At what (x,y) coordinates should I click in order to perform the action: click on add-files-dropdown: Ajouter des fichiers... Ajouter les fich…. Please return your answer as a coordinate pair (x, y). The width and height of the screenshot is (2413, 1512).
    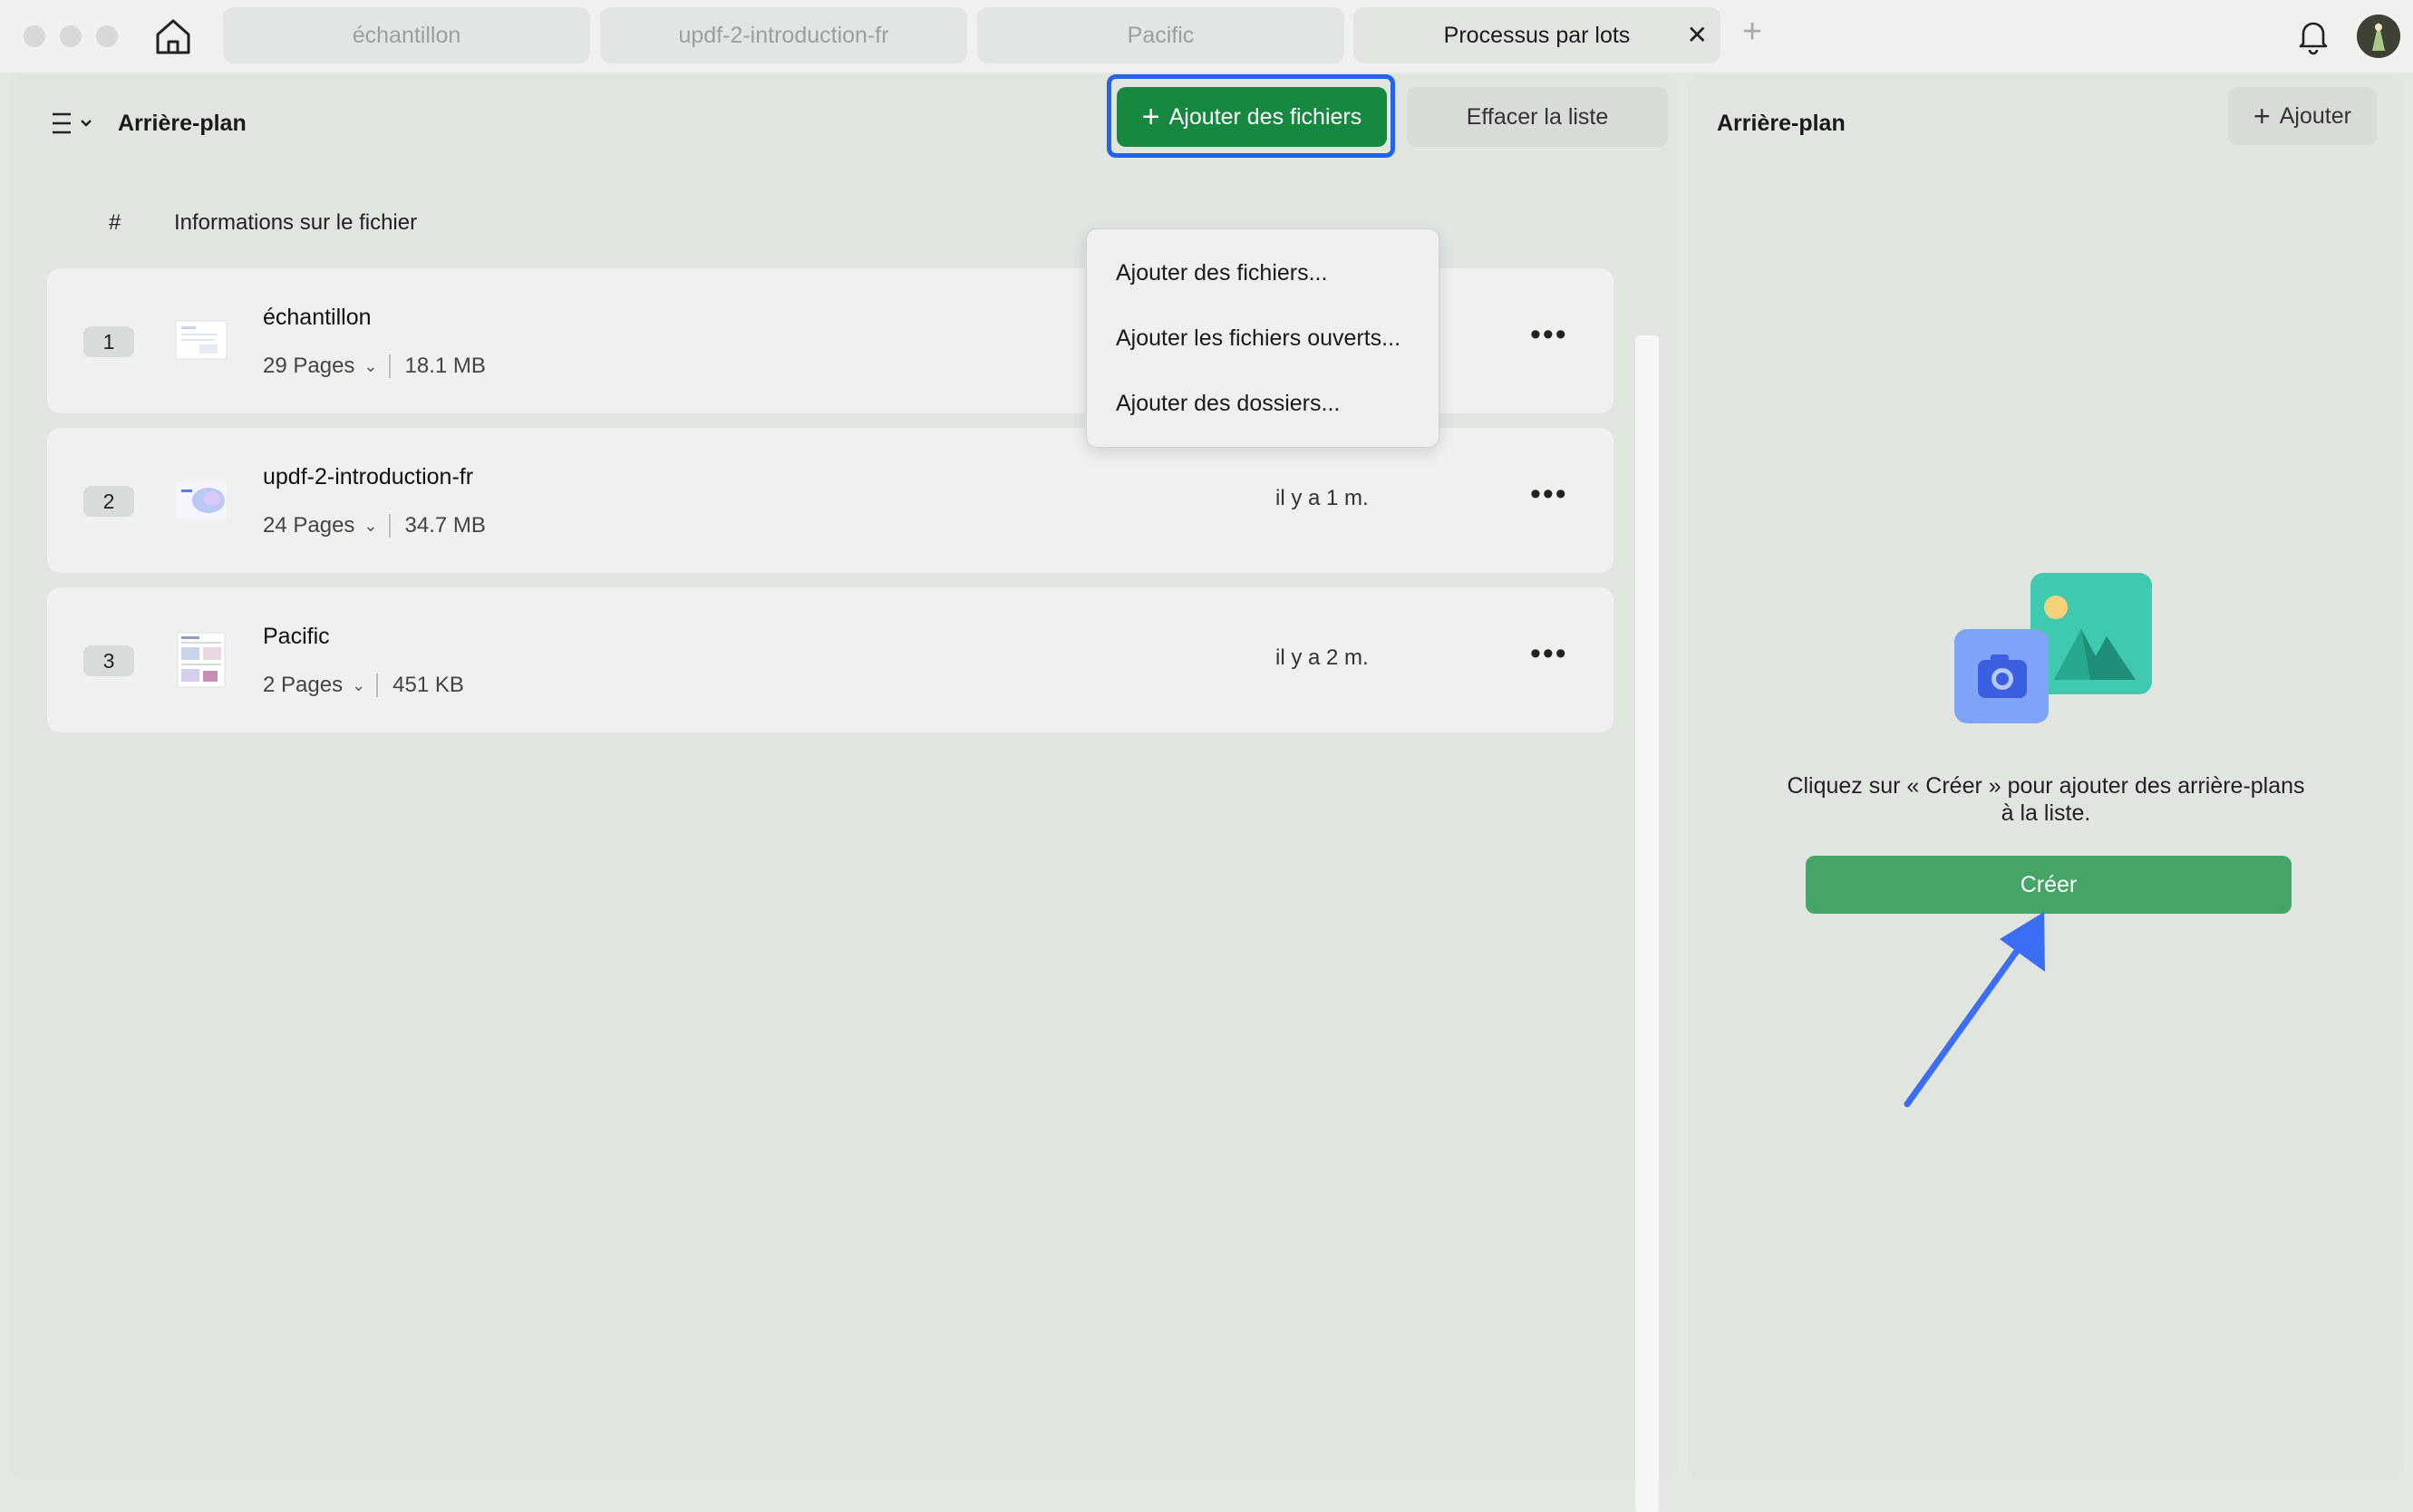
    Looking at the image, I should click on (1262, 338).